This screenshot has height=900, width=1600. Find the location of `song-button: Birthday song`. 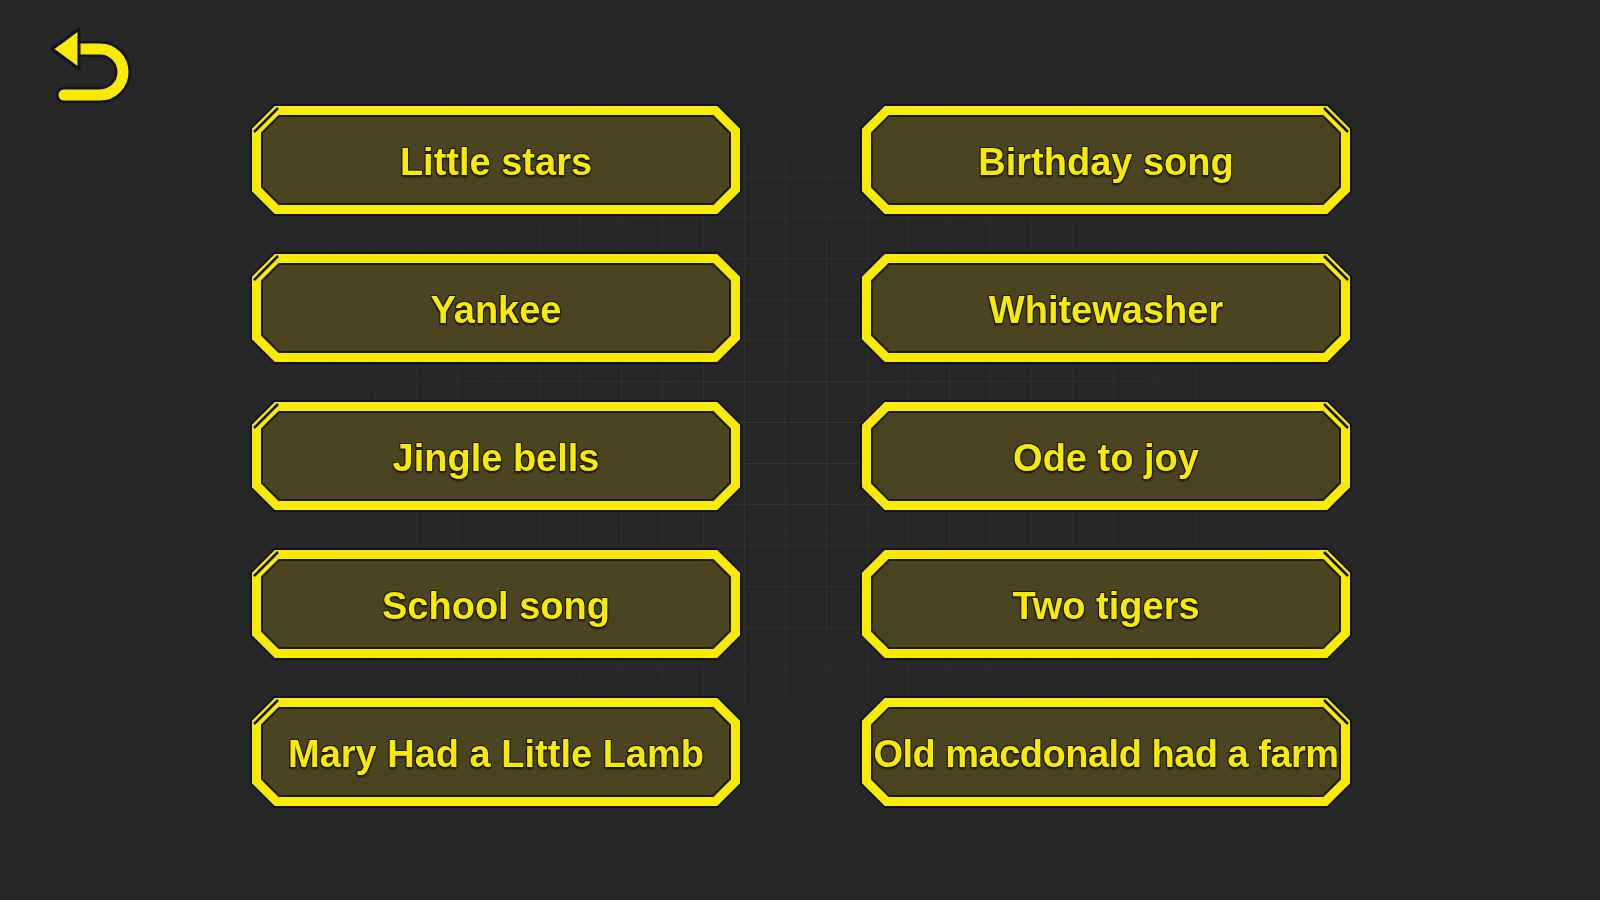

song-button: Birthday song is located at coordinates (1106, 160).